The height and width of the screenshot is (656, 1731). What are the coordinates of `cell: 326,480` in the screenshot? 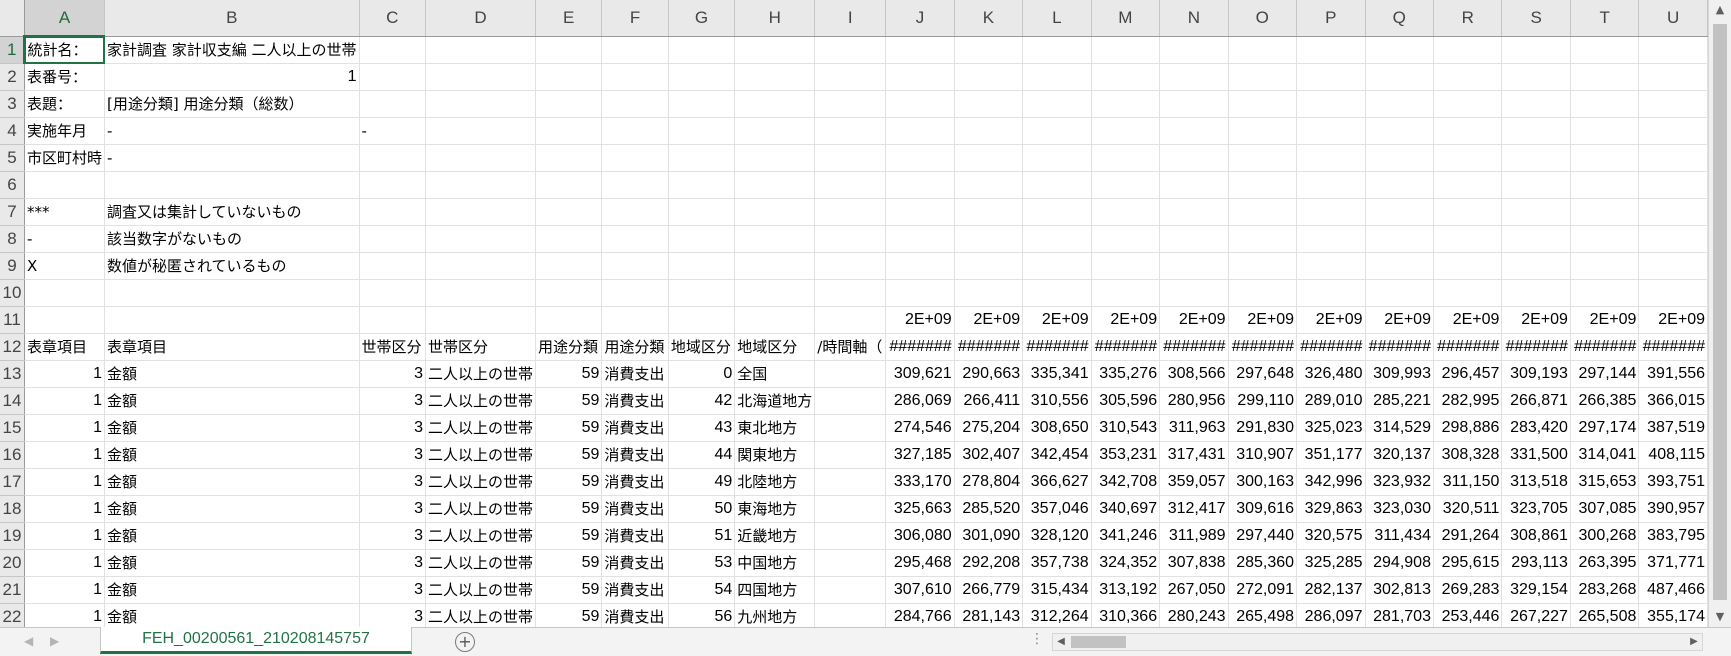 It's located at (1331, 374).